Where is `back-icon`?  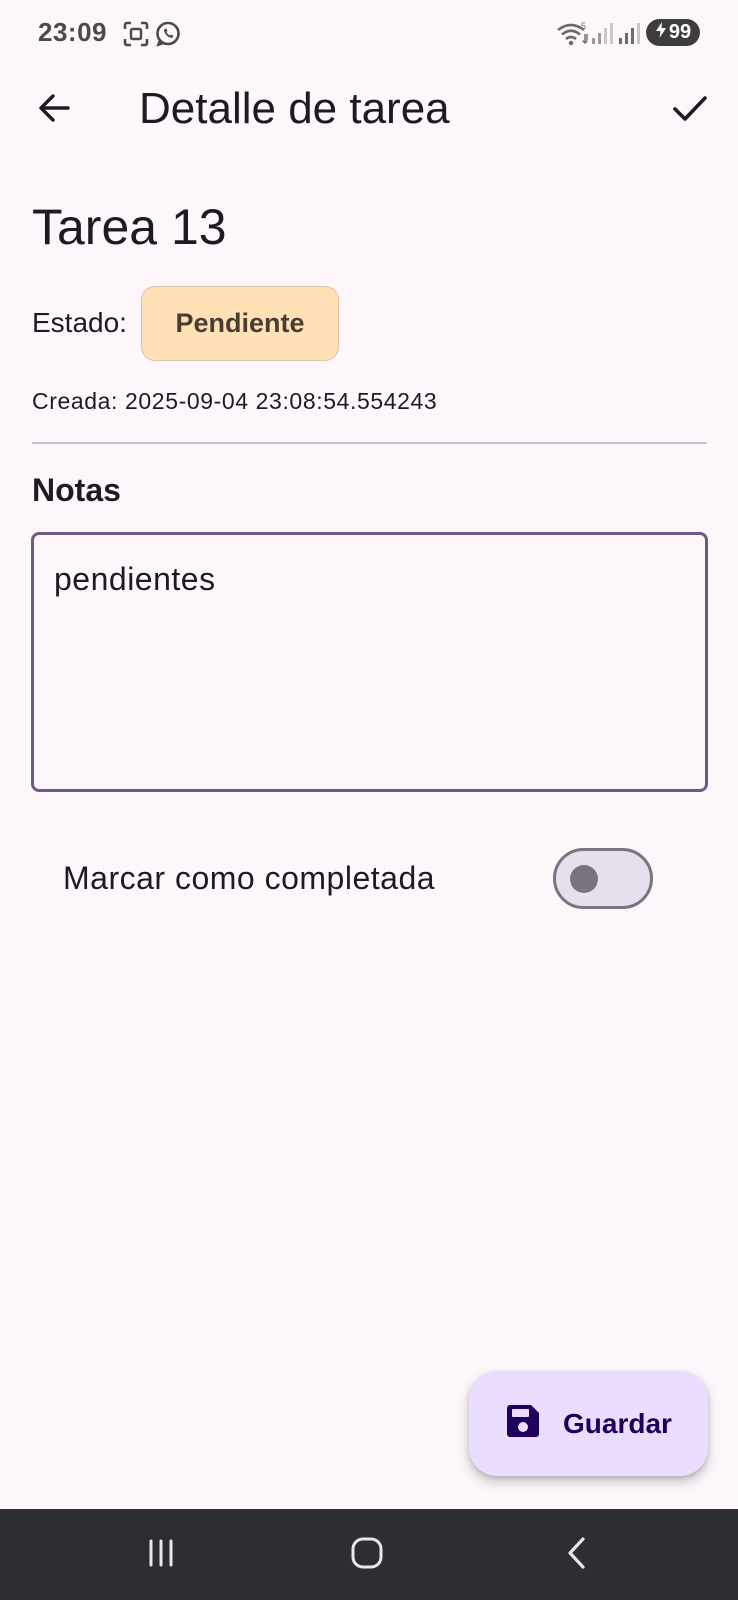
back-icon is located at coordinates (577, 1555).